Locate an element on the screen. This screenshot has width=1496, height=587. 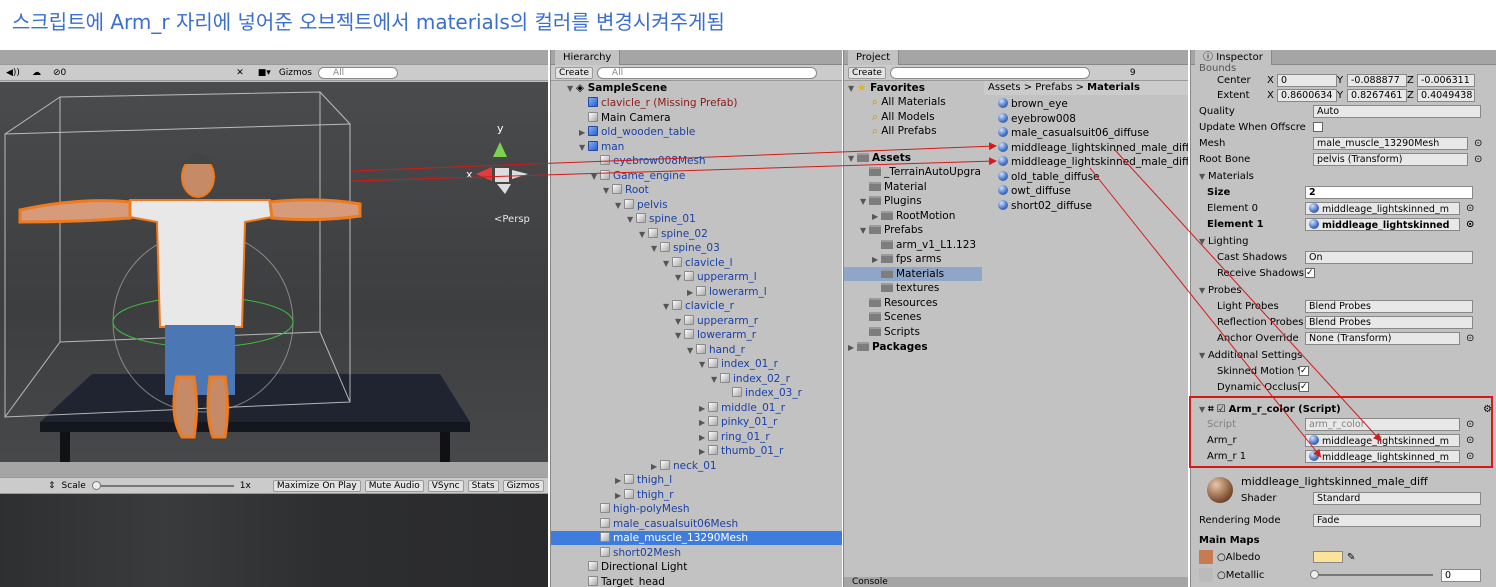
hierarchy-item: ▶ old_wooden_table is located at coordinates (696, 132).